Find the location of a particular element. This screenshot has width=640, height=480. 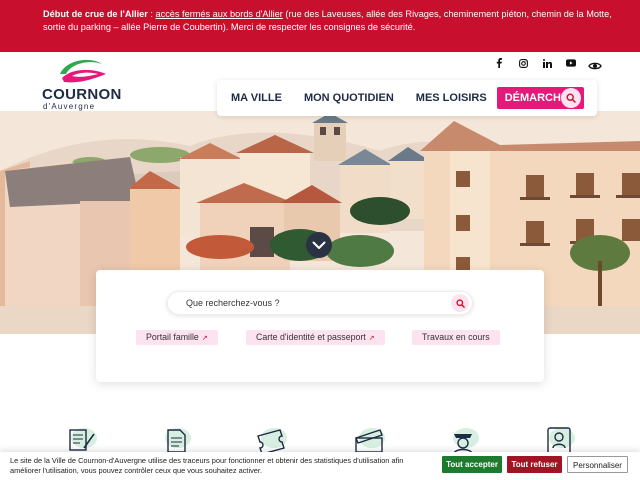

refuse-all-button: Tout refuser is located at coordinates (534, 464).